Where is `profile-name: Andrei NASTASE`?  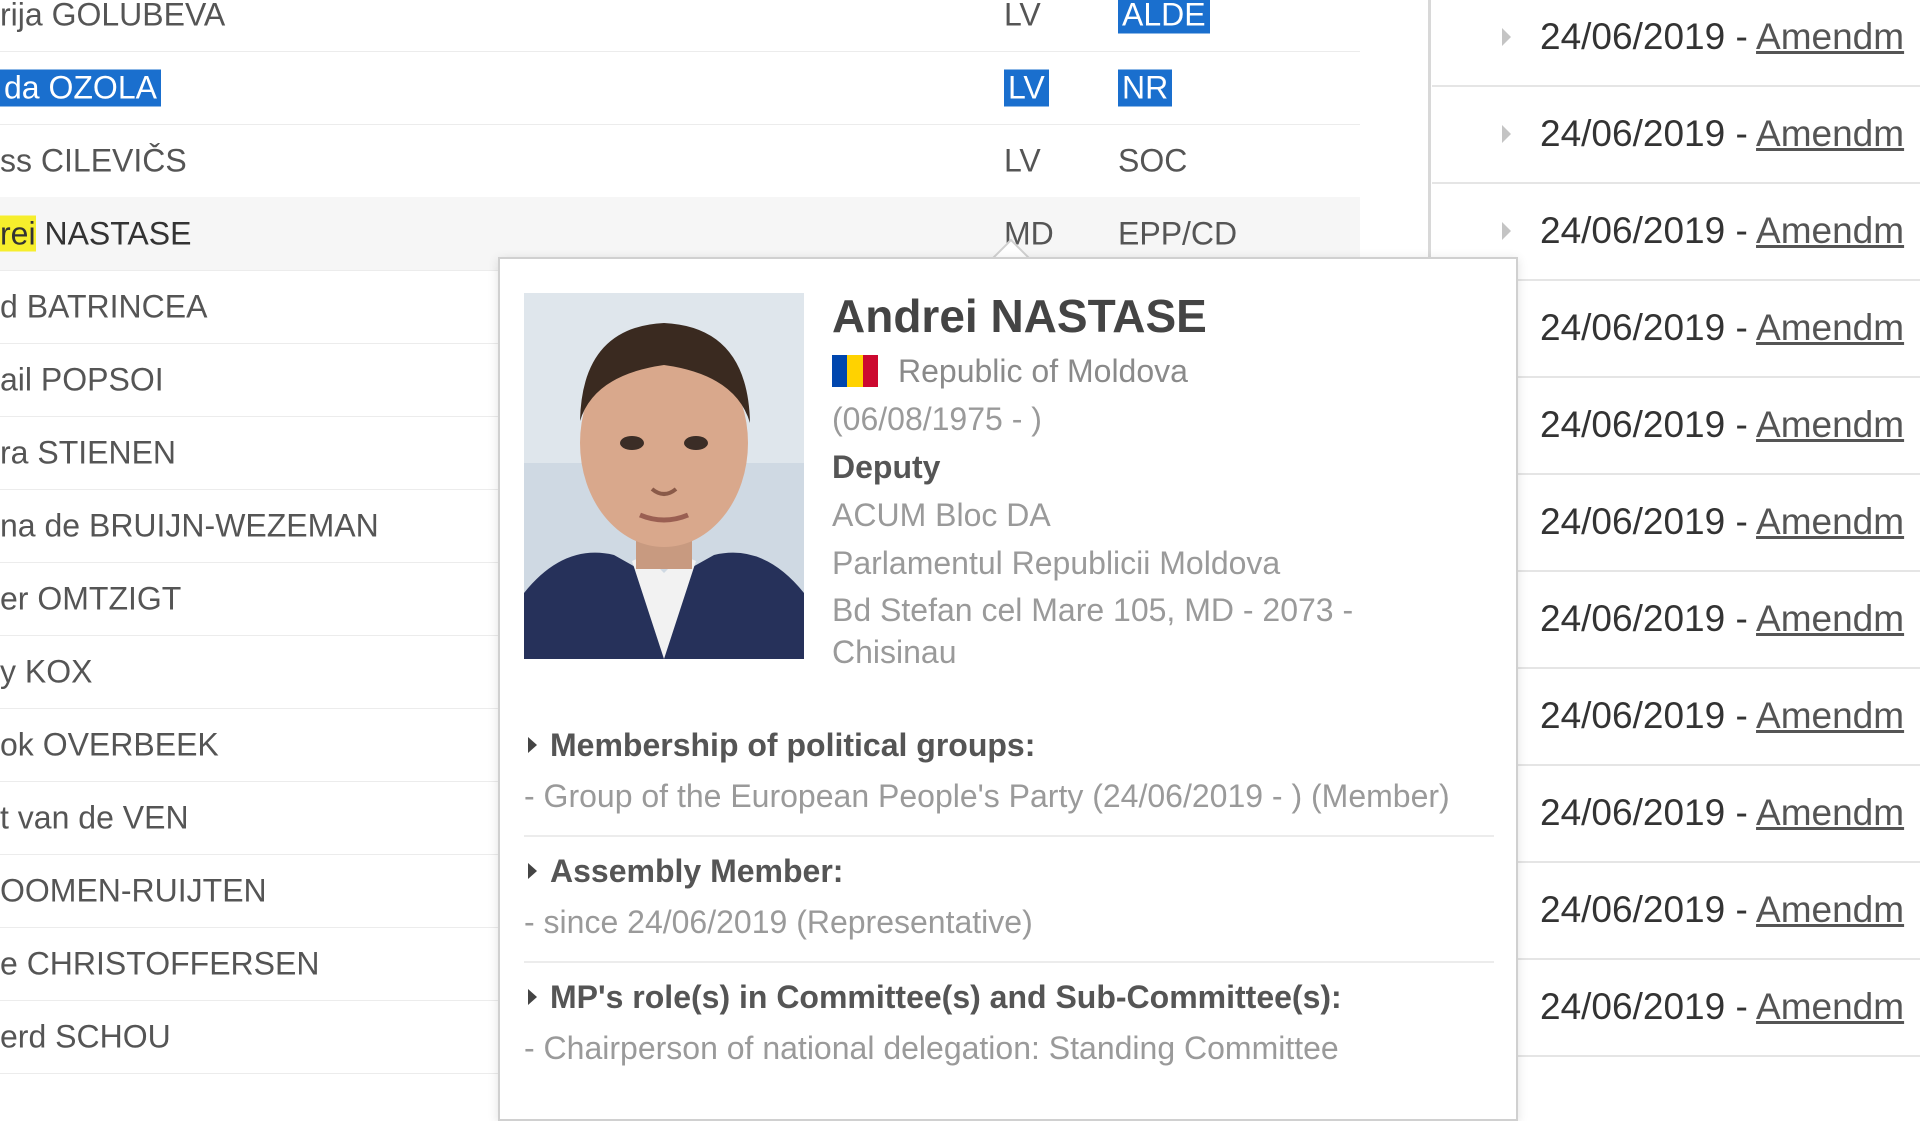 profile-name: Andrei NASTASE is located at coordinates (1019, 316).